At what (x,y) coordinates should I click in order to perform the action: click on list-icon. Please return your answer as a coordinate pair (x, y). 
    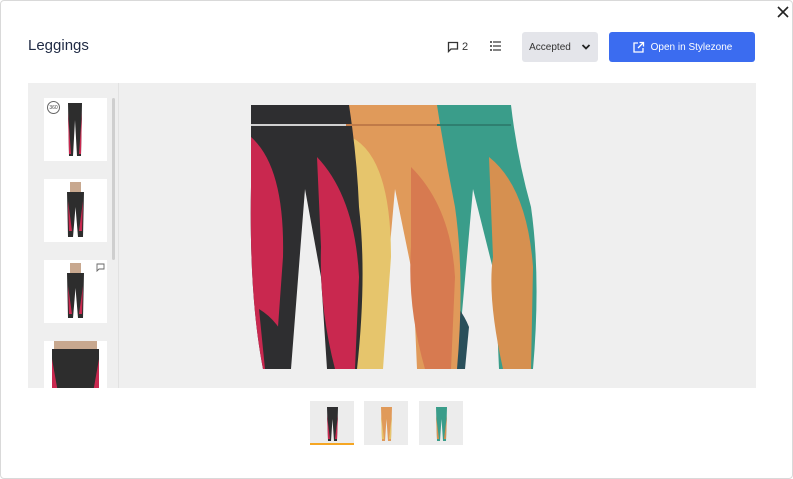
    Looking at the image, I should click on (496, 46).